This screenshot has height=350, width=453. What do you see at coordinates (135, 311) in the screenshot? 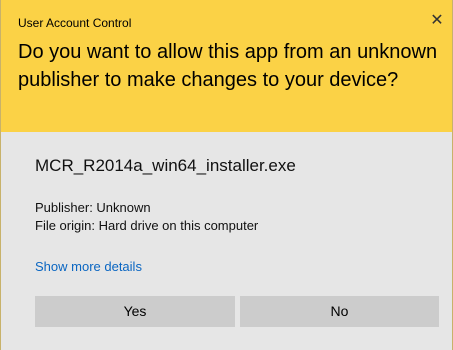
I see `yes-button: Yes` at bounding box center [135, 311].